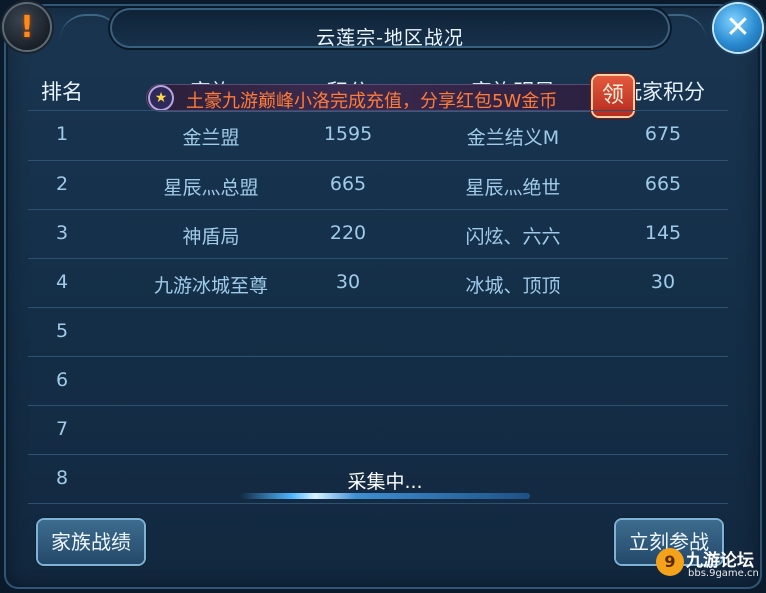 The height and width of the screenshot is (593, 766). What do you see at coordinates (513, 188) in the screenshot?
I see `star-cell: 星辰灬绝世` at bounding box center [513, 188].